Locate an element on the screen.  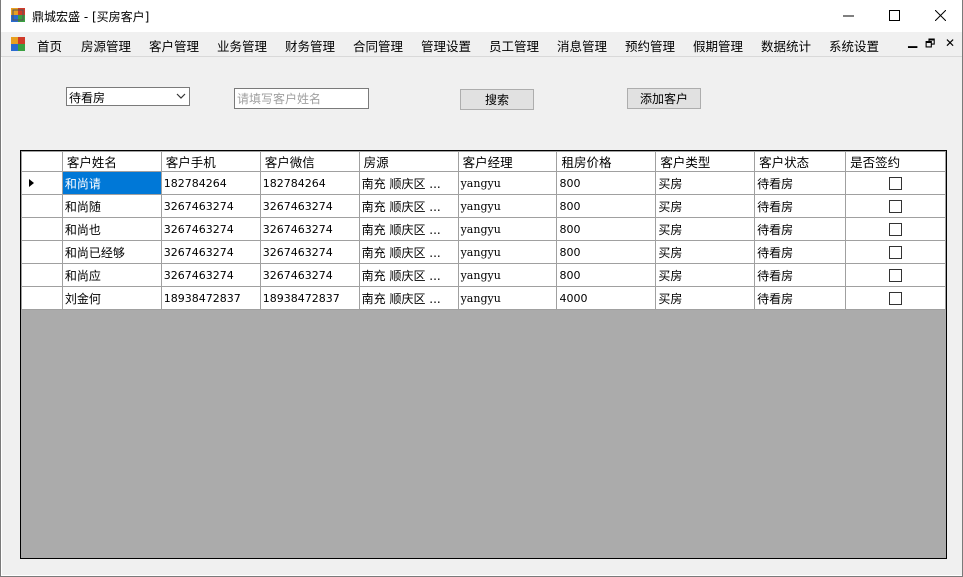
cell-wechat: 182784264 is located at coordinates (309, 183).